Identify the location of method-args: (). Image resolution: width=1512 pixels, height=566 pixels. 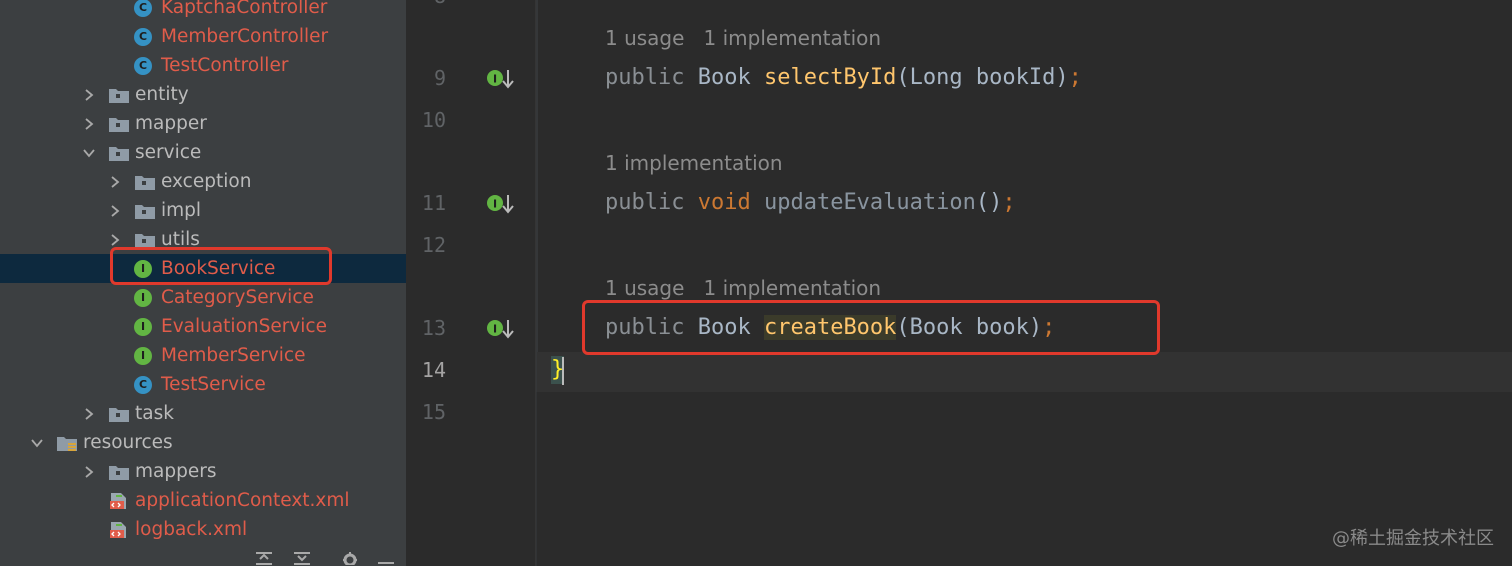
(989, 202).